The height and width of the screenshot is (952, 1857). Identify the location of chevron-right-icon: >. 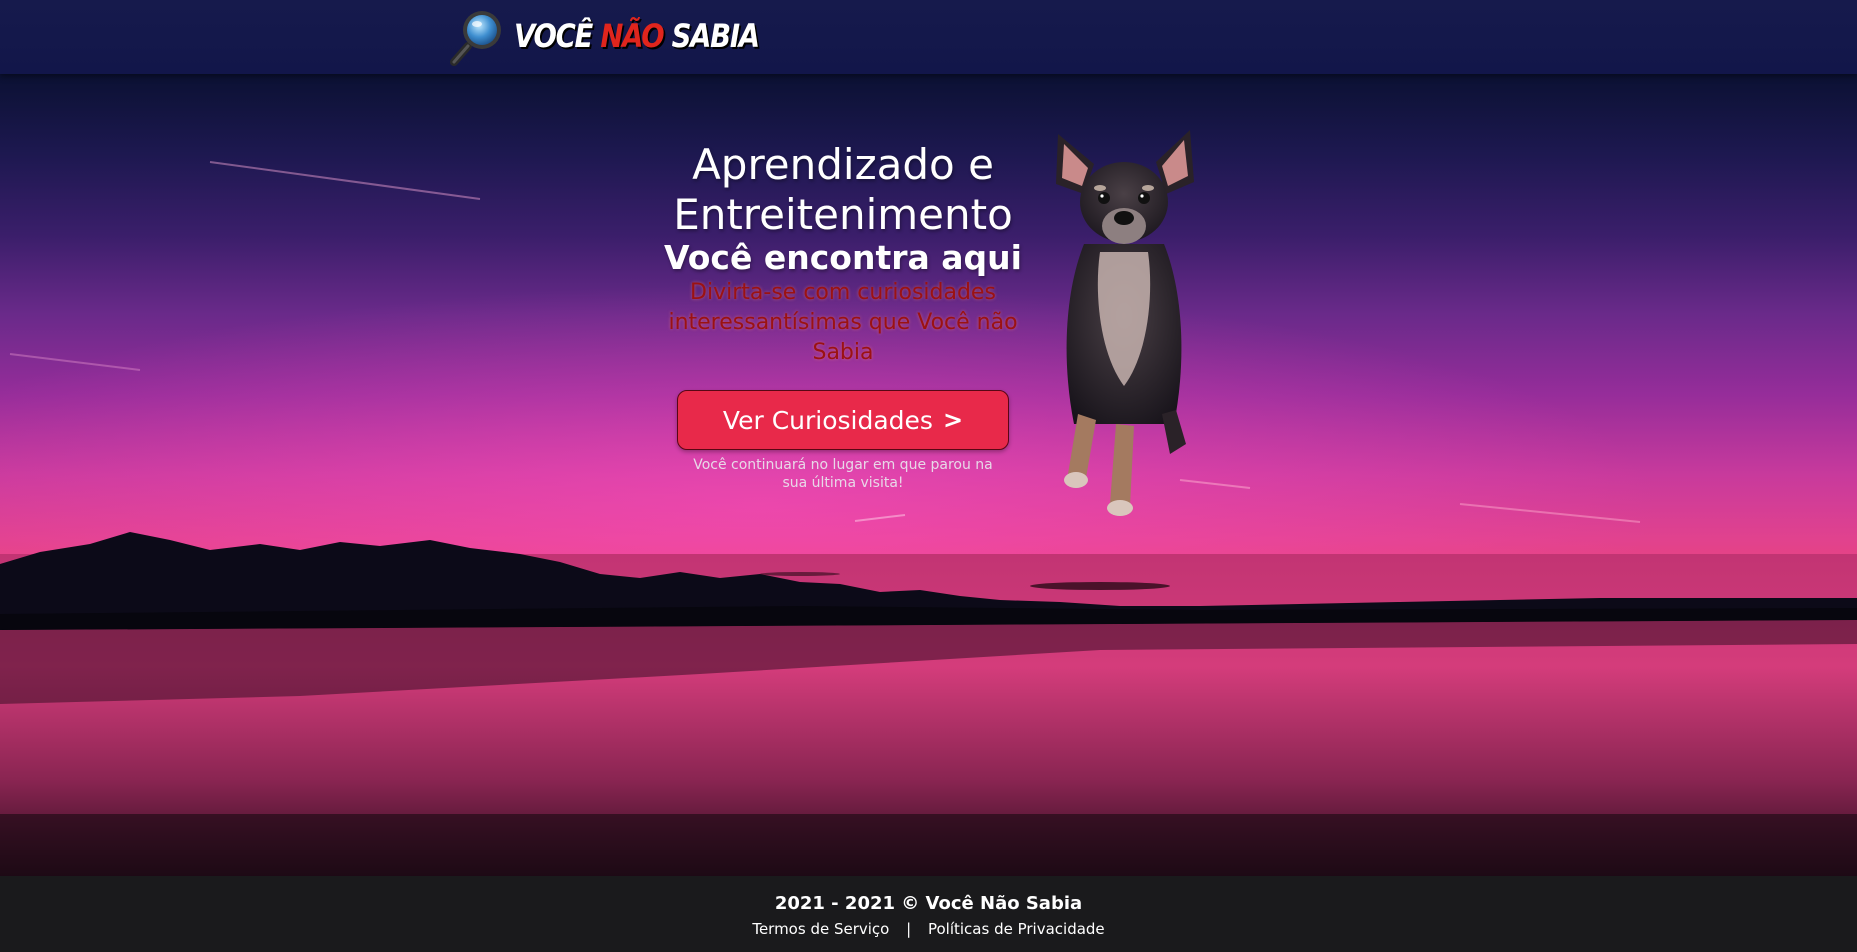
(953, 420).